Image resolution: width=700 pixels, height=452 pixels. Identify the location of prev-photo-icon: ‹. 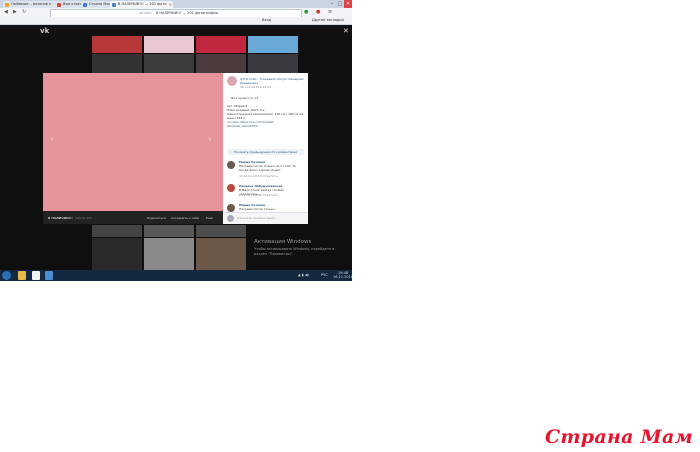
(52, 140).